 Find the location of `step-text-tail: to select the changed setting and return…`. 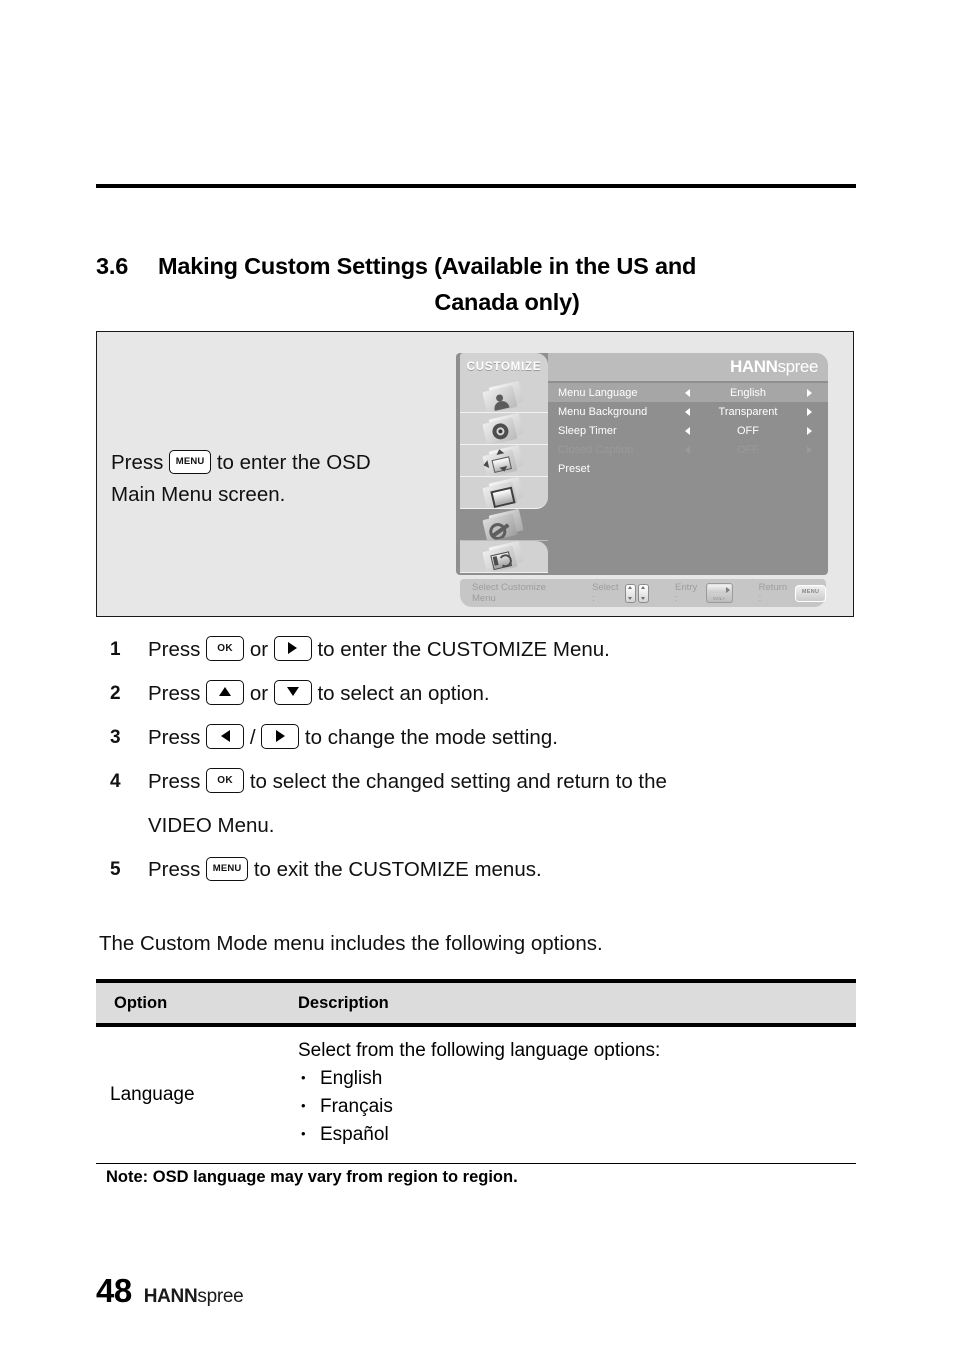

step-text-tail: to select the changed setting and return… is located at coordinates (458, 781).